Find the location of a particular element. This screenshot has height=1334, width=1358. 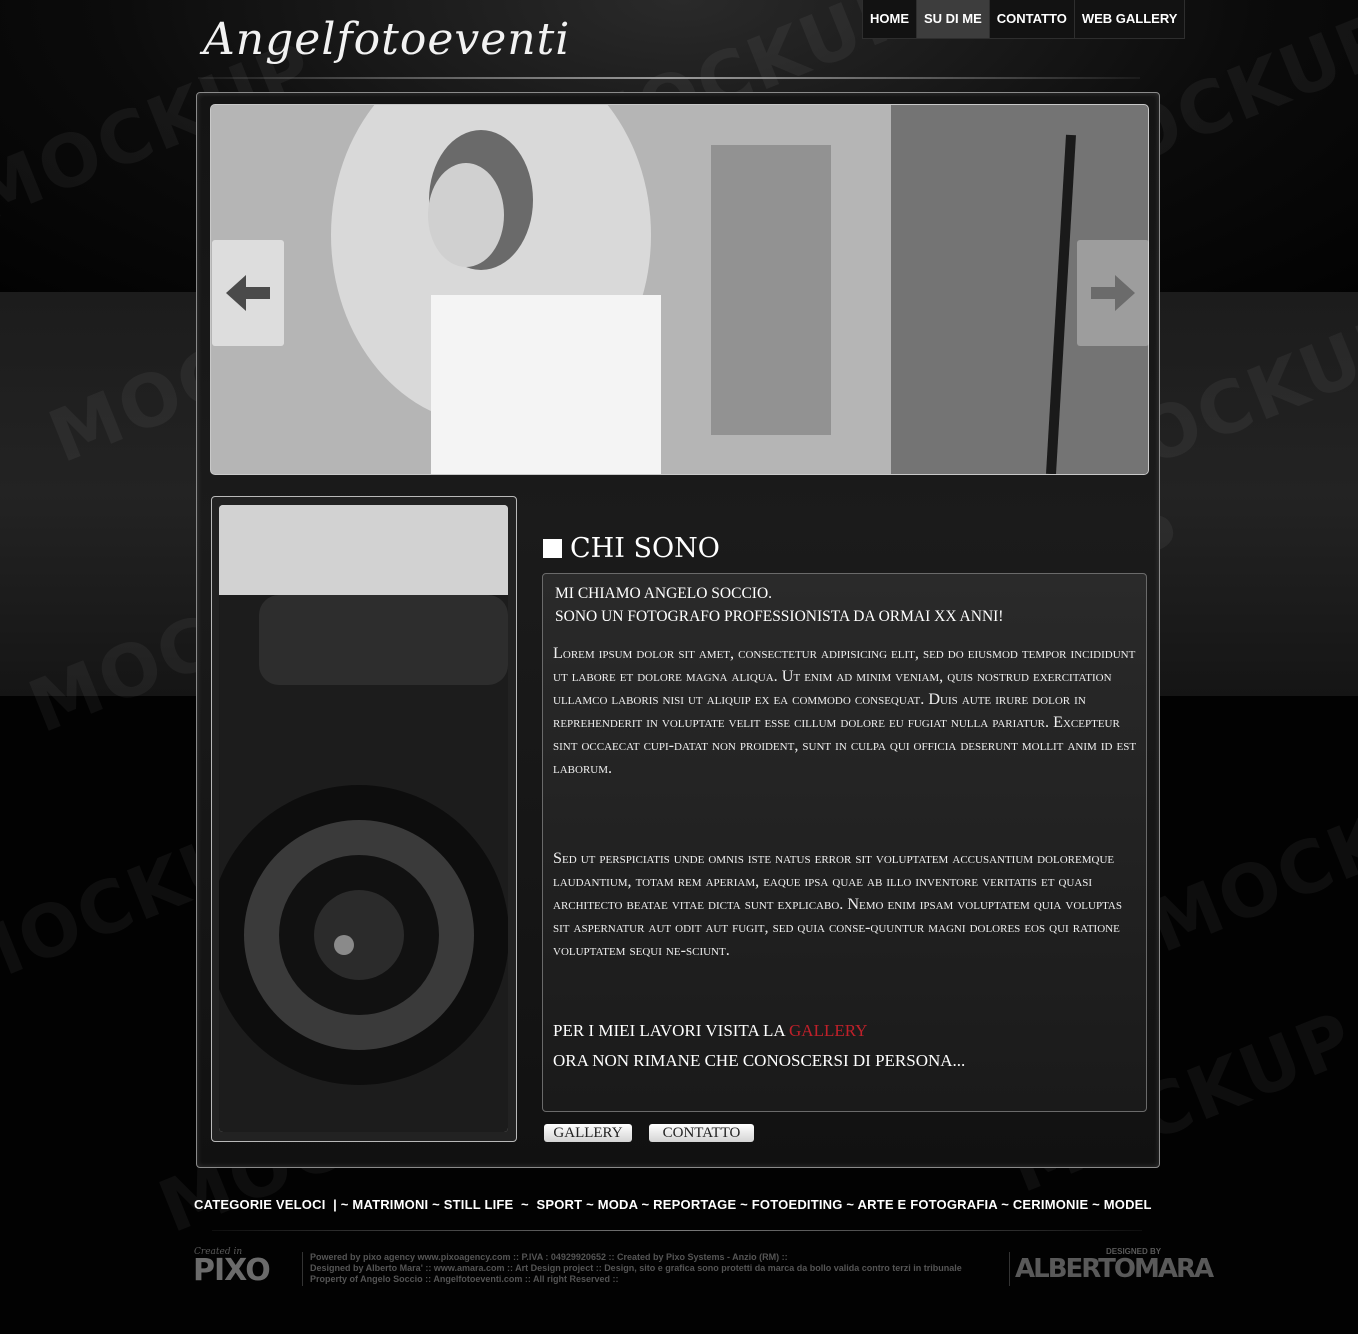

category-link-reportage: REPORTAGE is located at coordinates (694, 1204).